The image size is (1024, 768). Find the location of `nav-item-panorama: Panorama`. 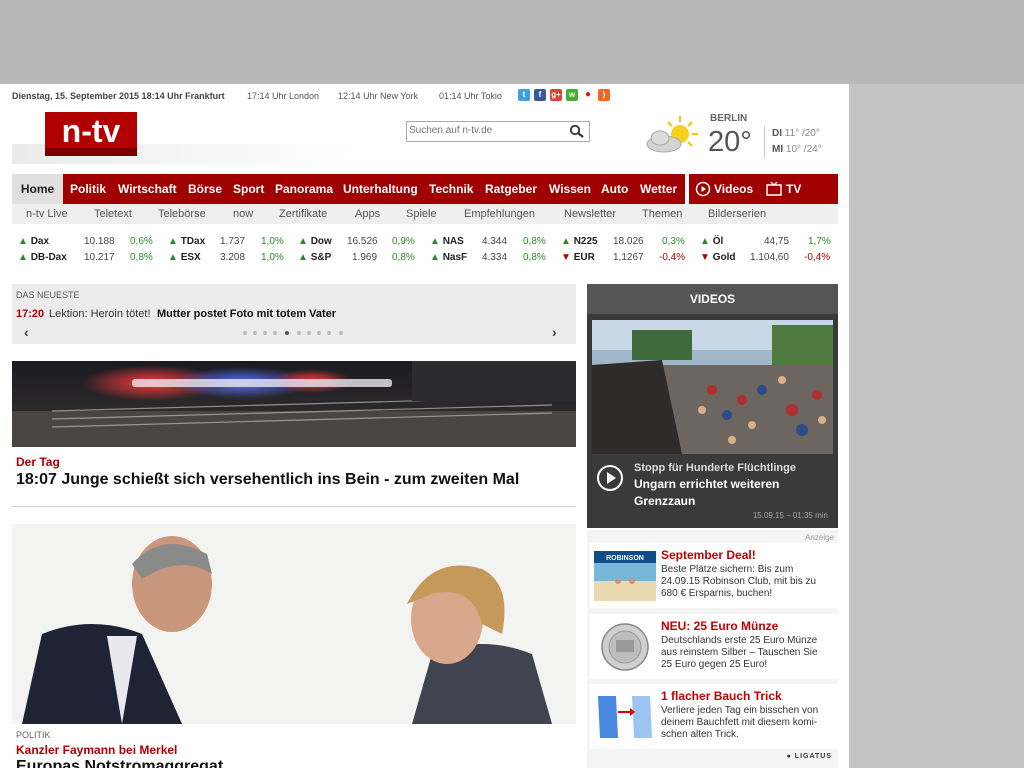

nav-item-panorama: Panorama is located at coordinates (304, 189).